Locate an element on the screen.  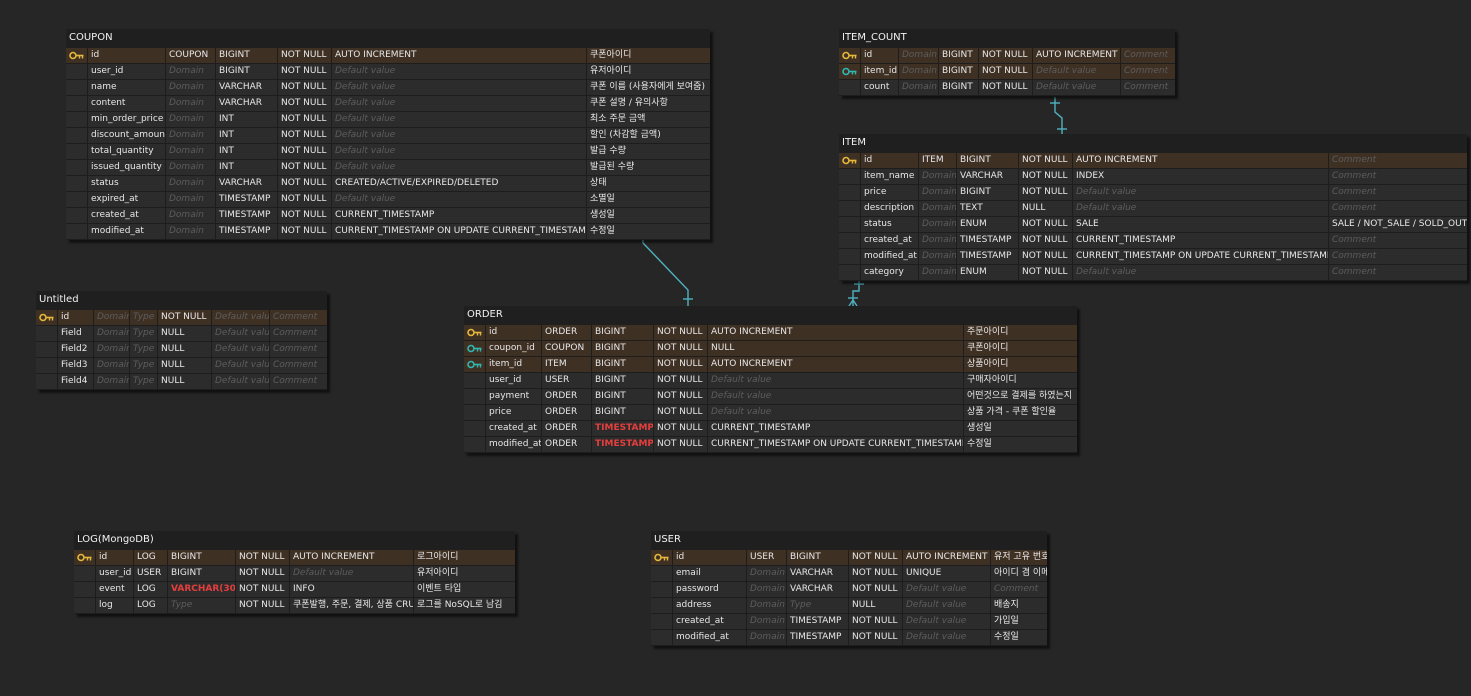
table-row: Field4 Domain Type NULL Default value Comment is located at coordinates (181, 382).